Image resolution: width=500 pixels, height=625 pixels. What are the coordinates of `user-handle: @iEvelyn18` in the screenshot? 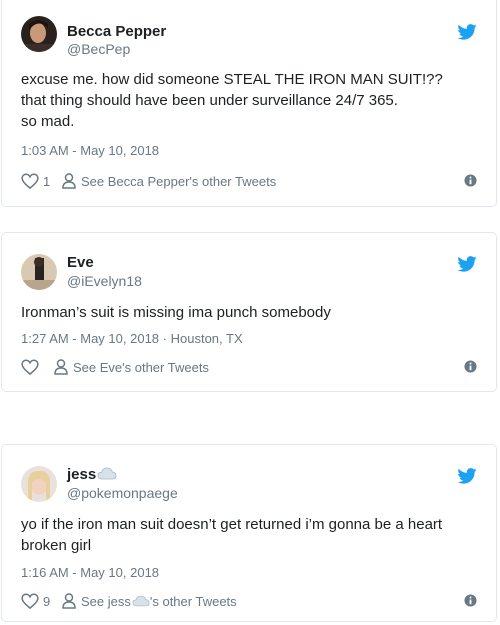 It's located at (104, 281).